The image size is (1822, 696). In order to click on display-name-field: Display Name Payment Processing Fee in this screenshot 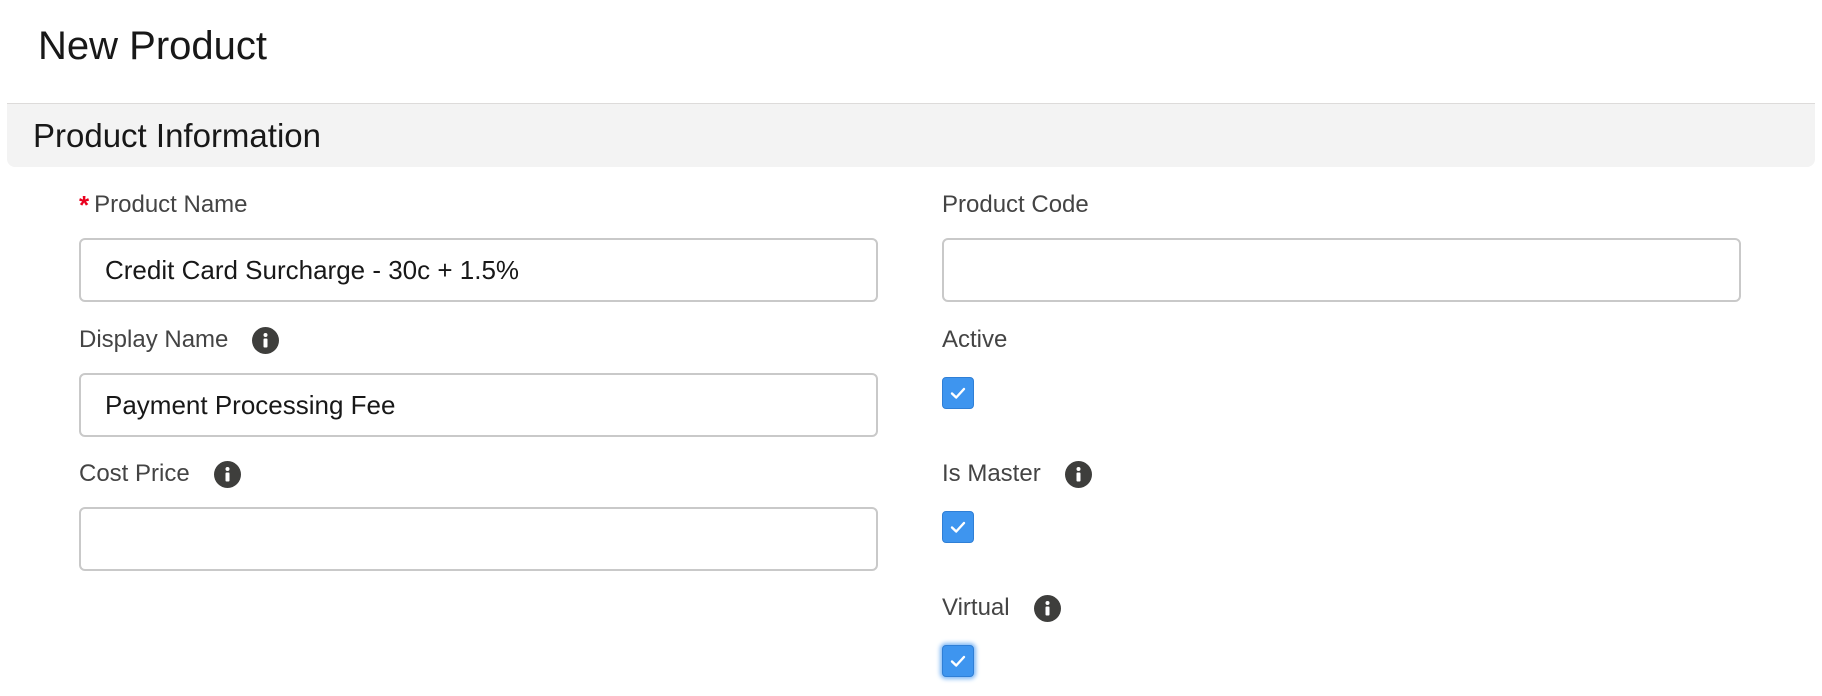, I will do `click(478, 381)`.